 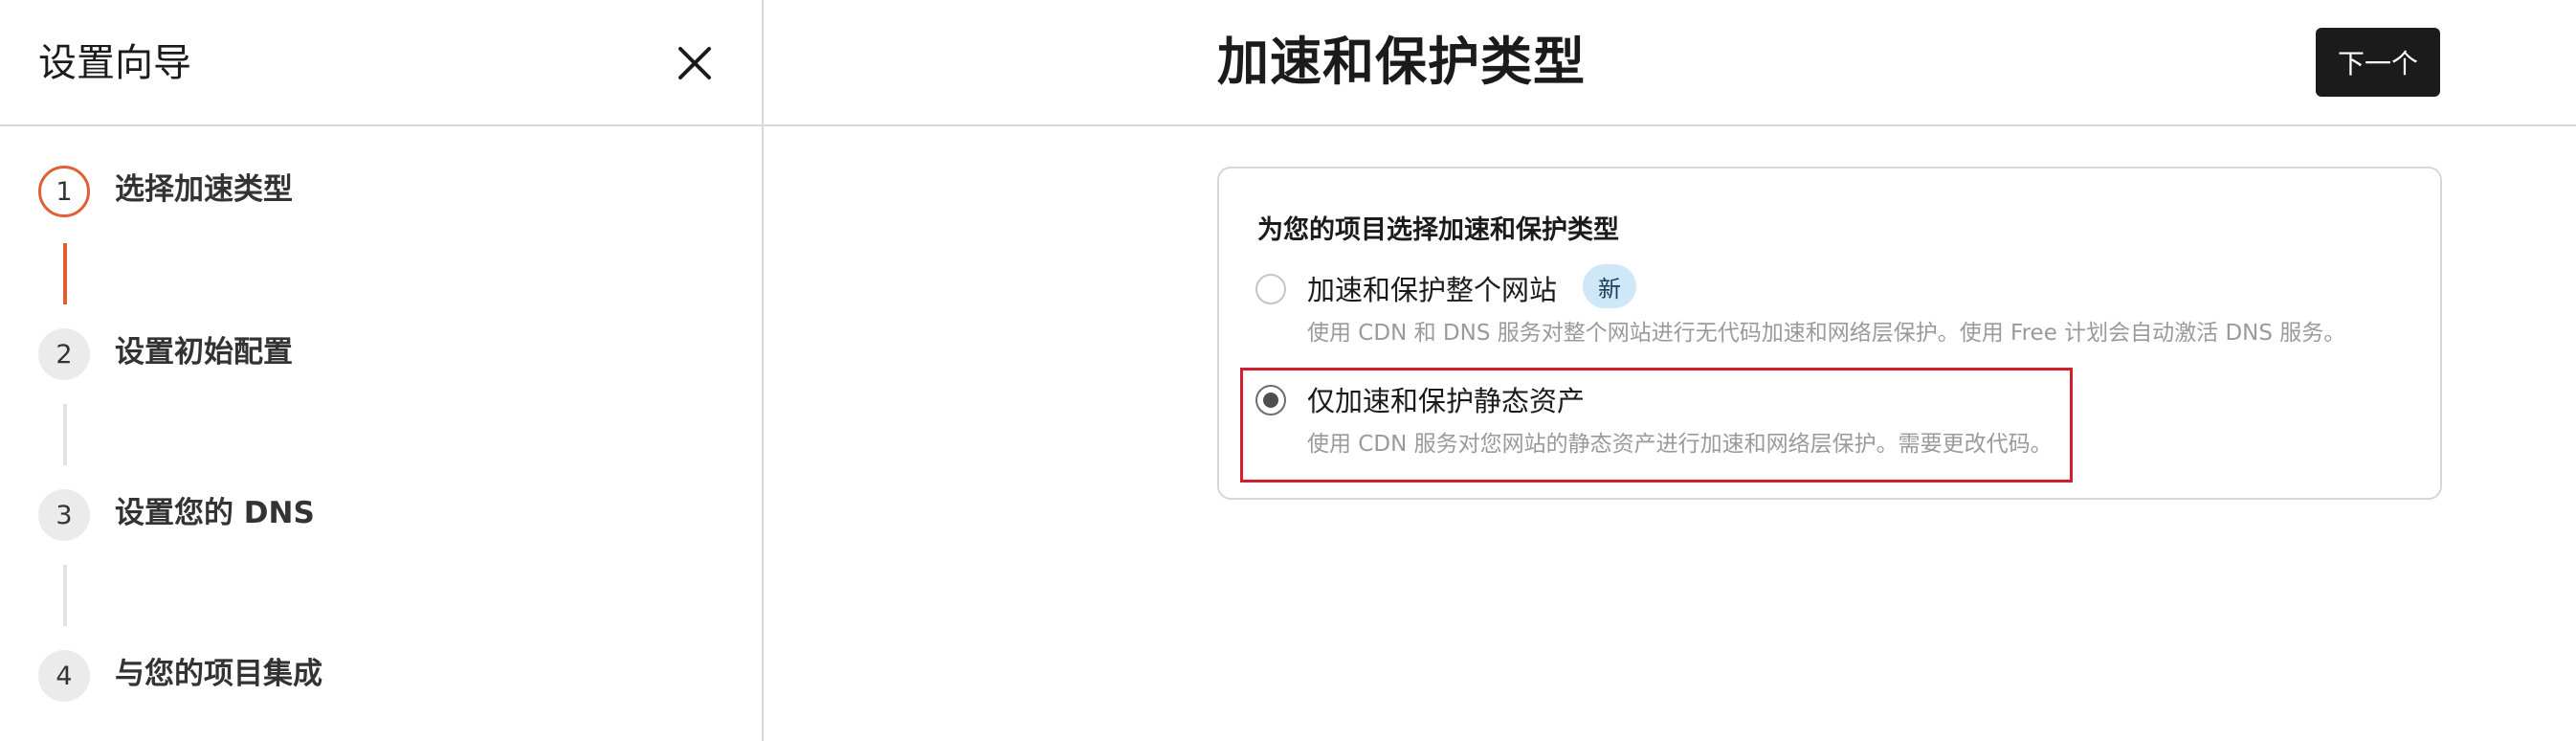 I want to click on step-label: 设置您的 DNS, so click(x=215, y=513).